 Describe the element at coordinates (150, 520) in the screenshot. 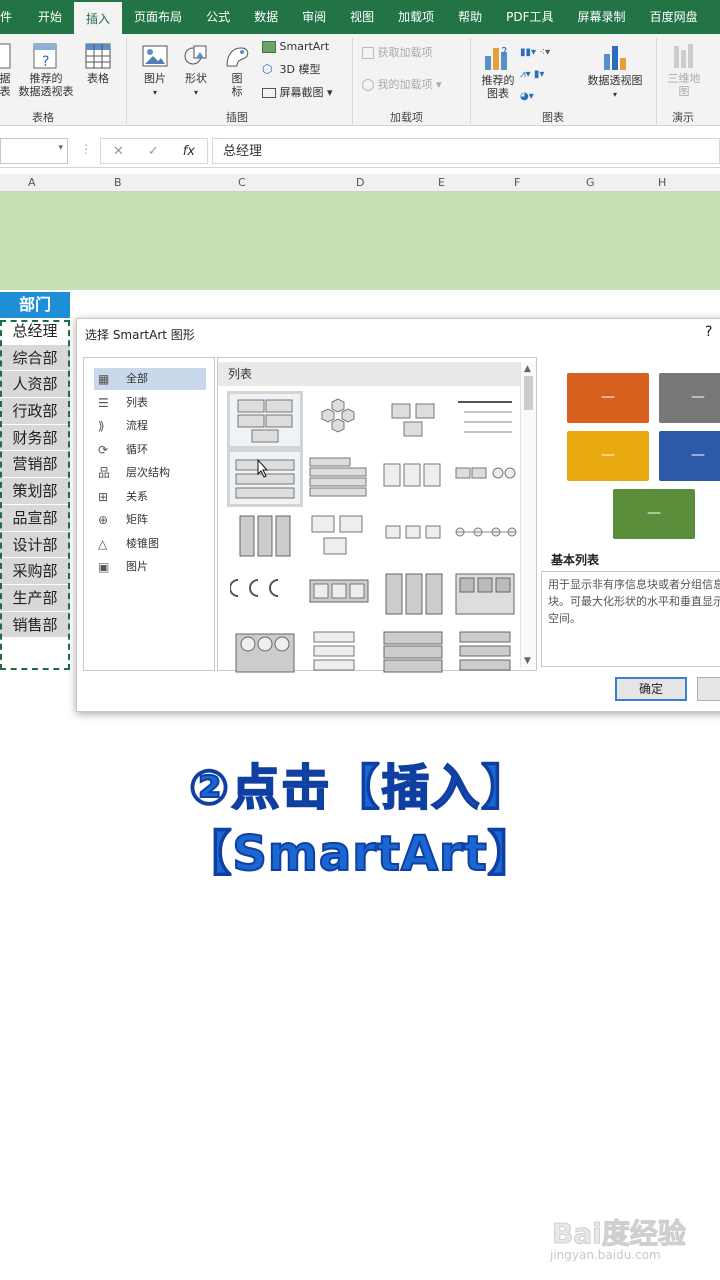

I see `category-item: ⊕ 矩阵` at that location.